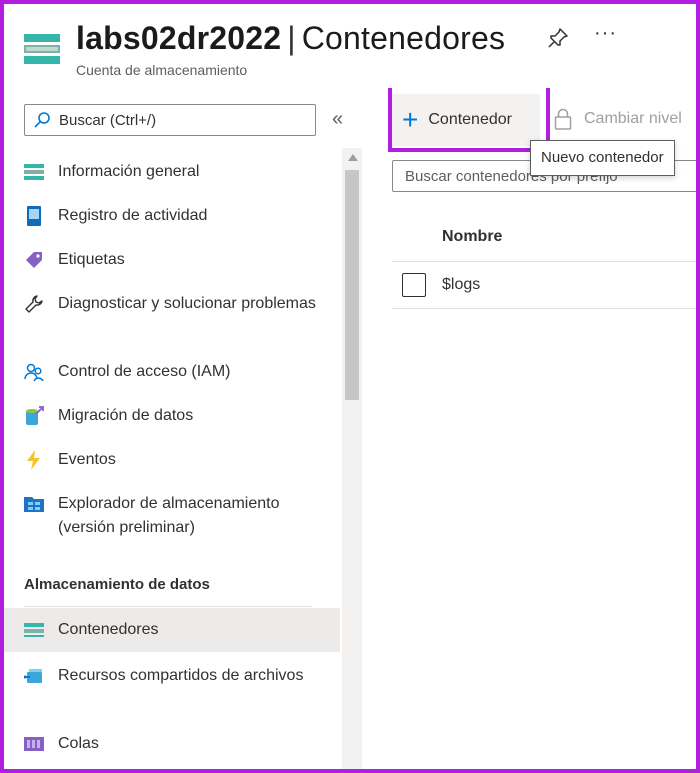 The image size is (700, 773). I want to click on sidebar-item-label: Etiquetas, so click(91, 259).